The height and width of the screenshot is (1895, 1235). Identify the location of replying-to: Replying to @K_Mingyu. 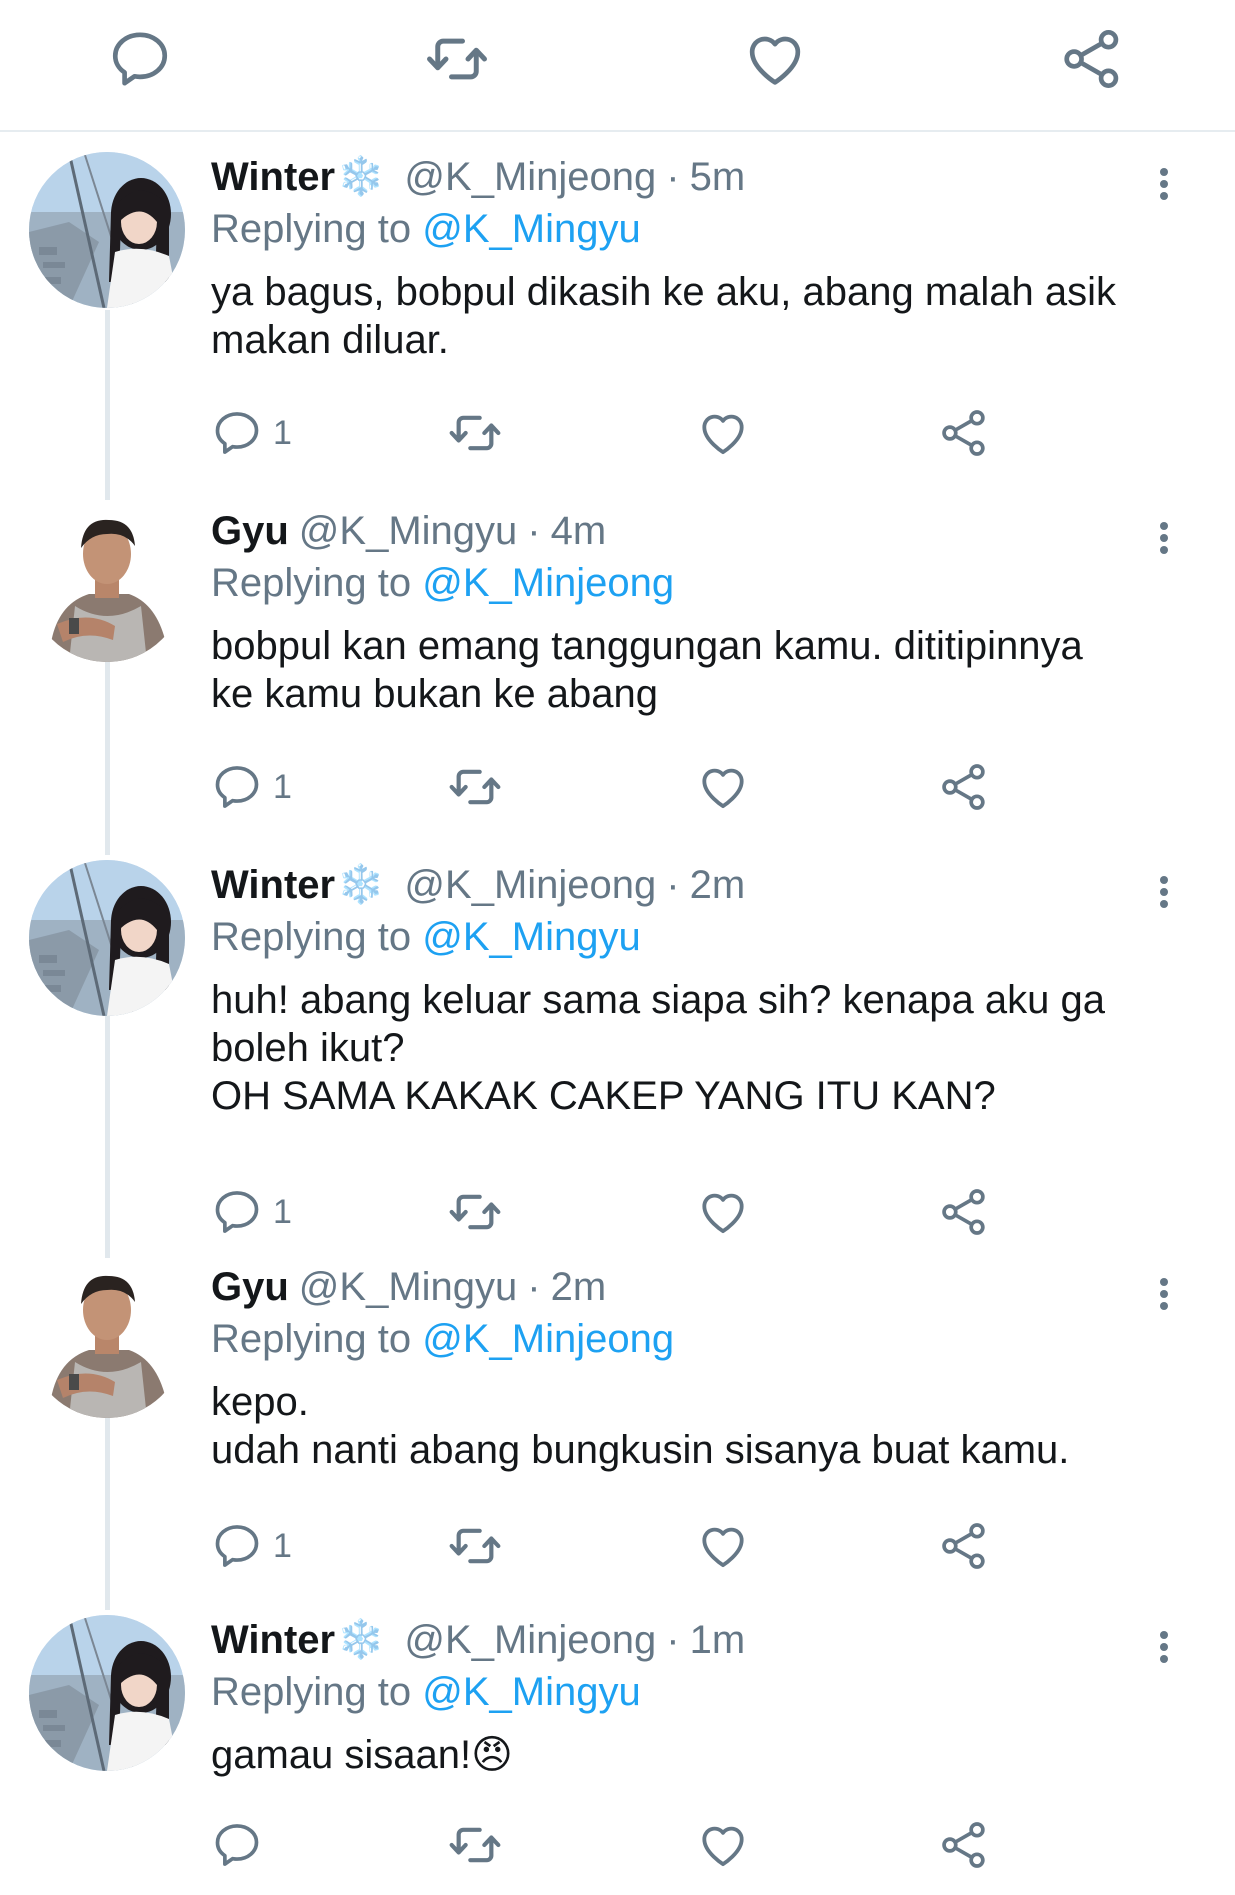
(426, 1692).